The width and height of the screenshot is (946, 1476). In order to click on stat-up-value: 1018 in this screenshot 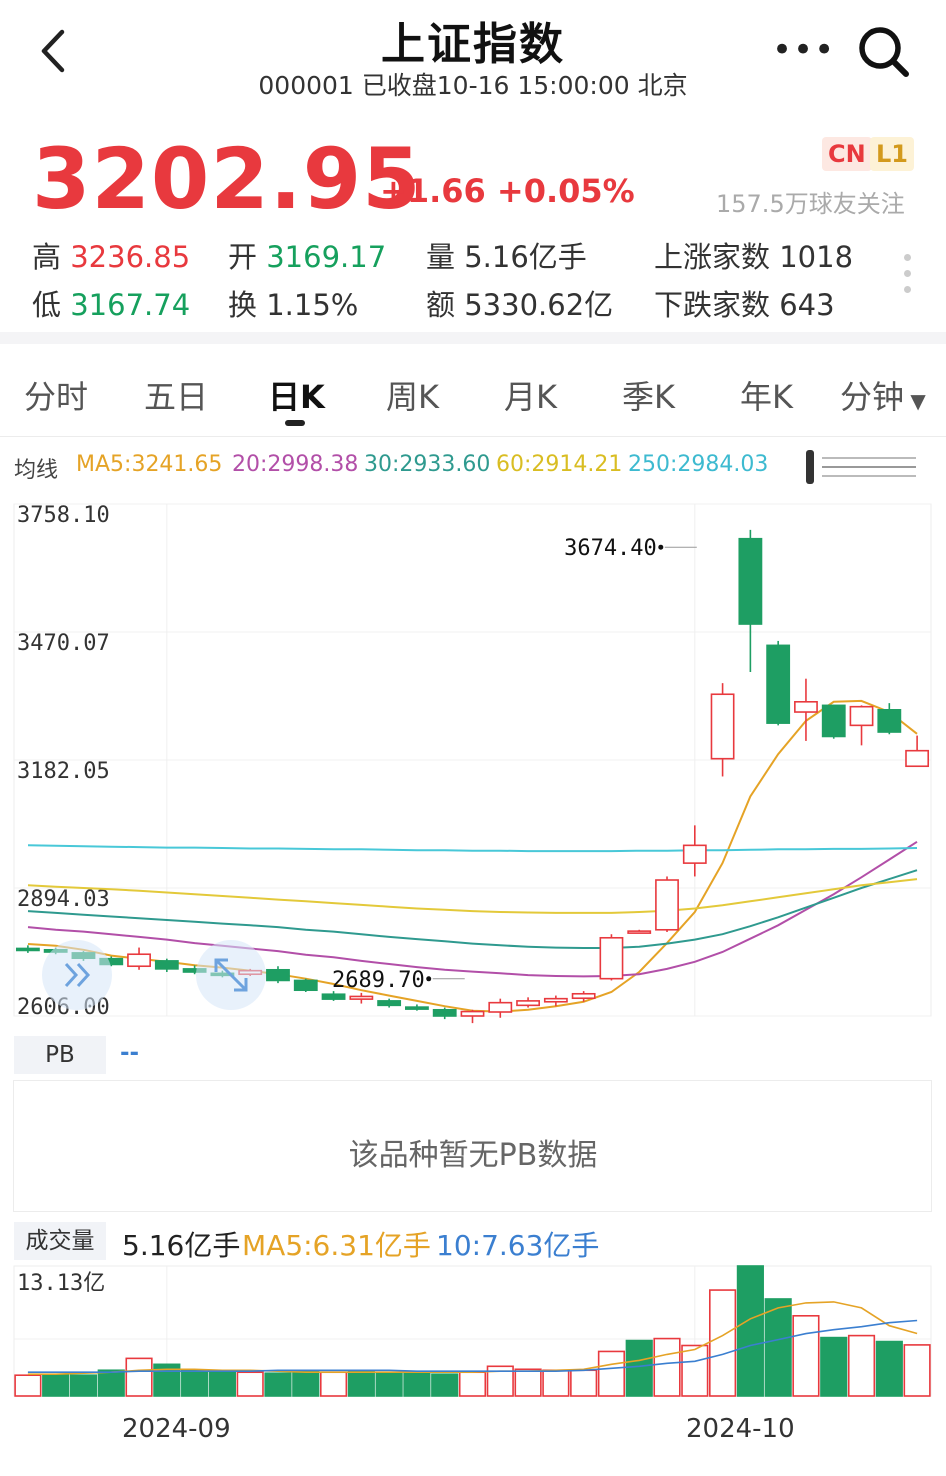, I will do `click(816, 257)`.